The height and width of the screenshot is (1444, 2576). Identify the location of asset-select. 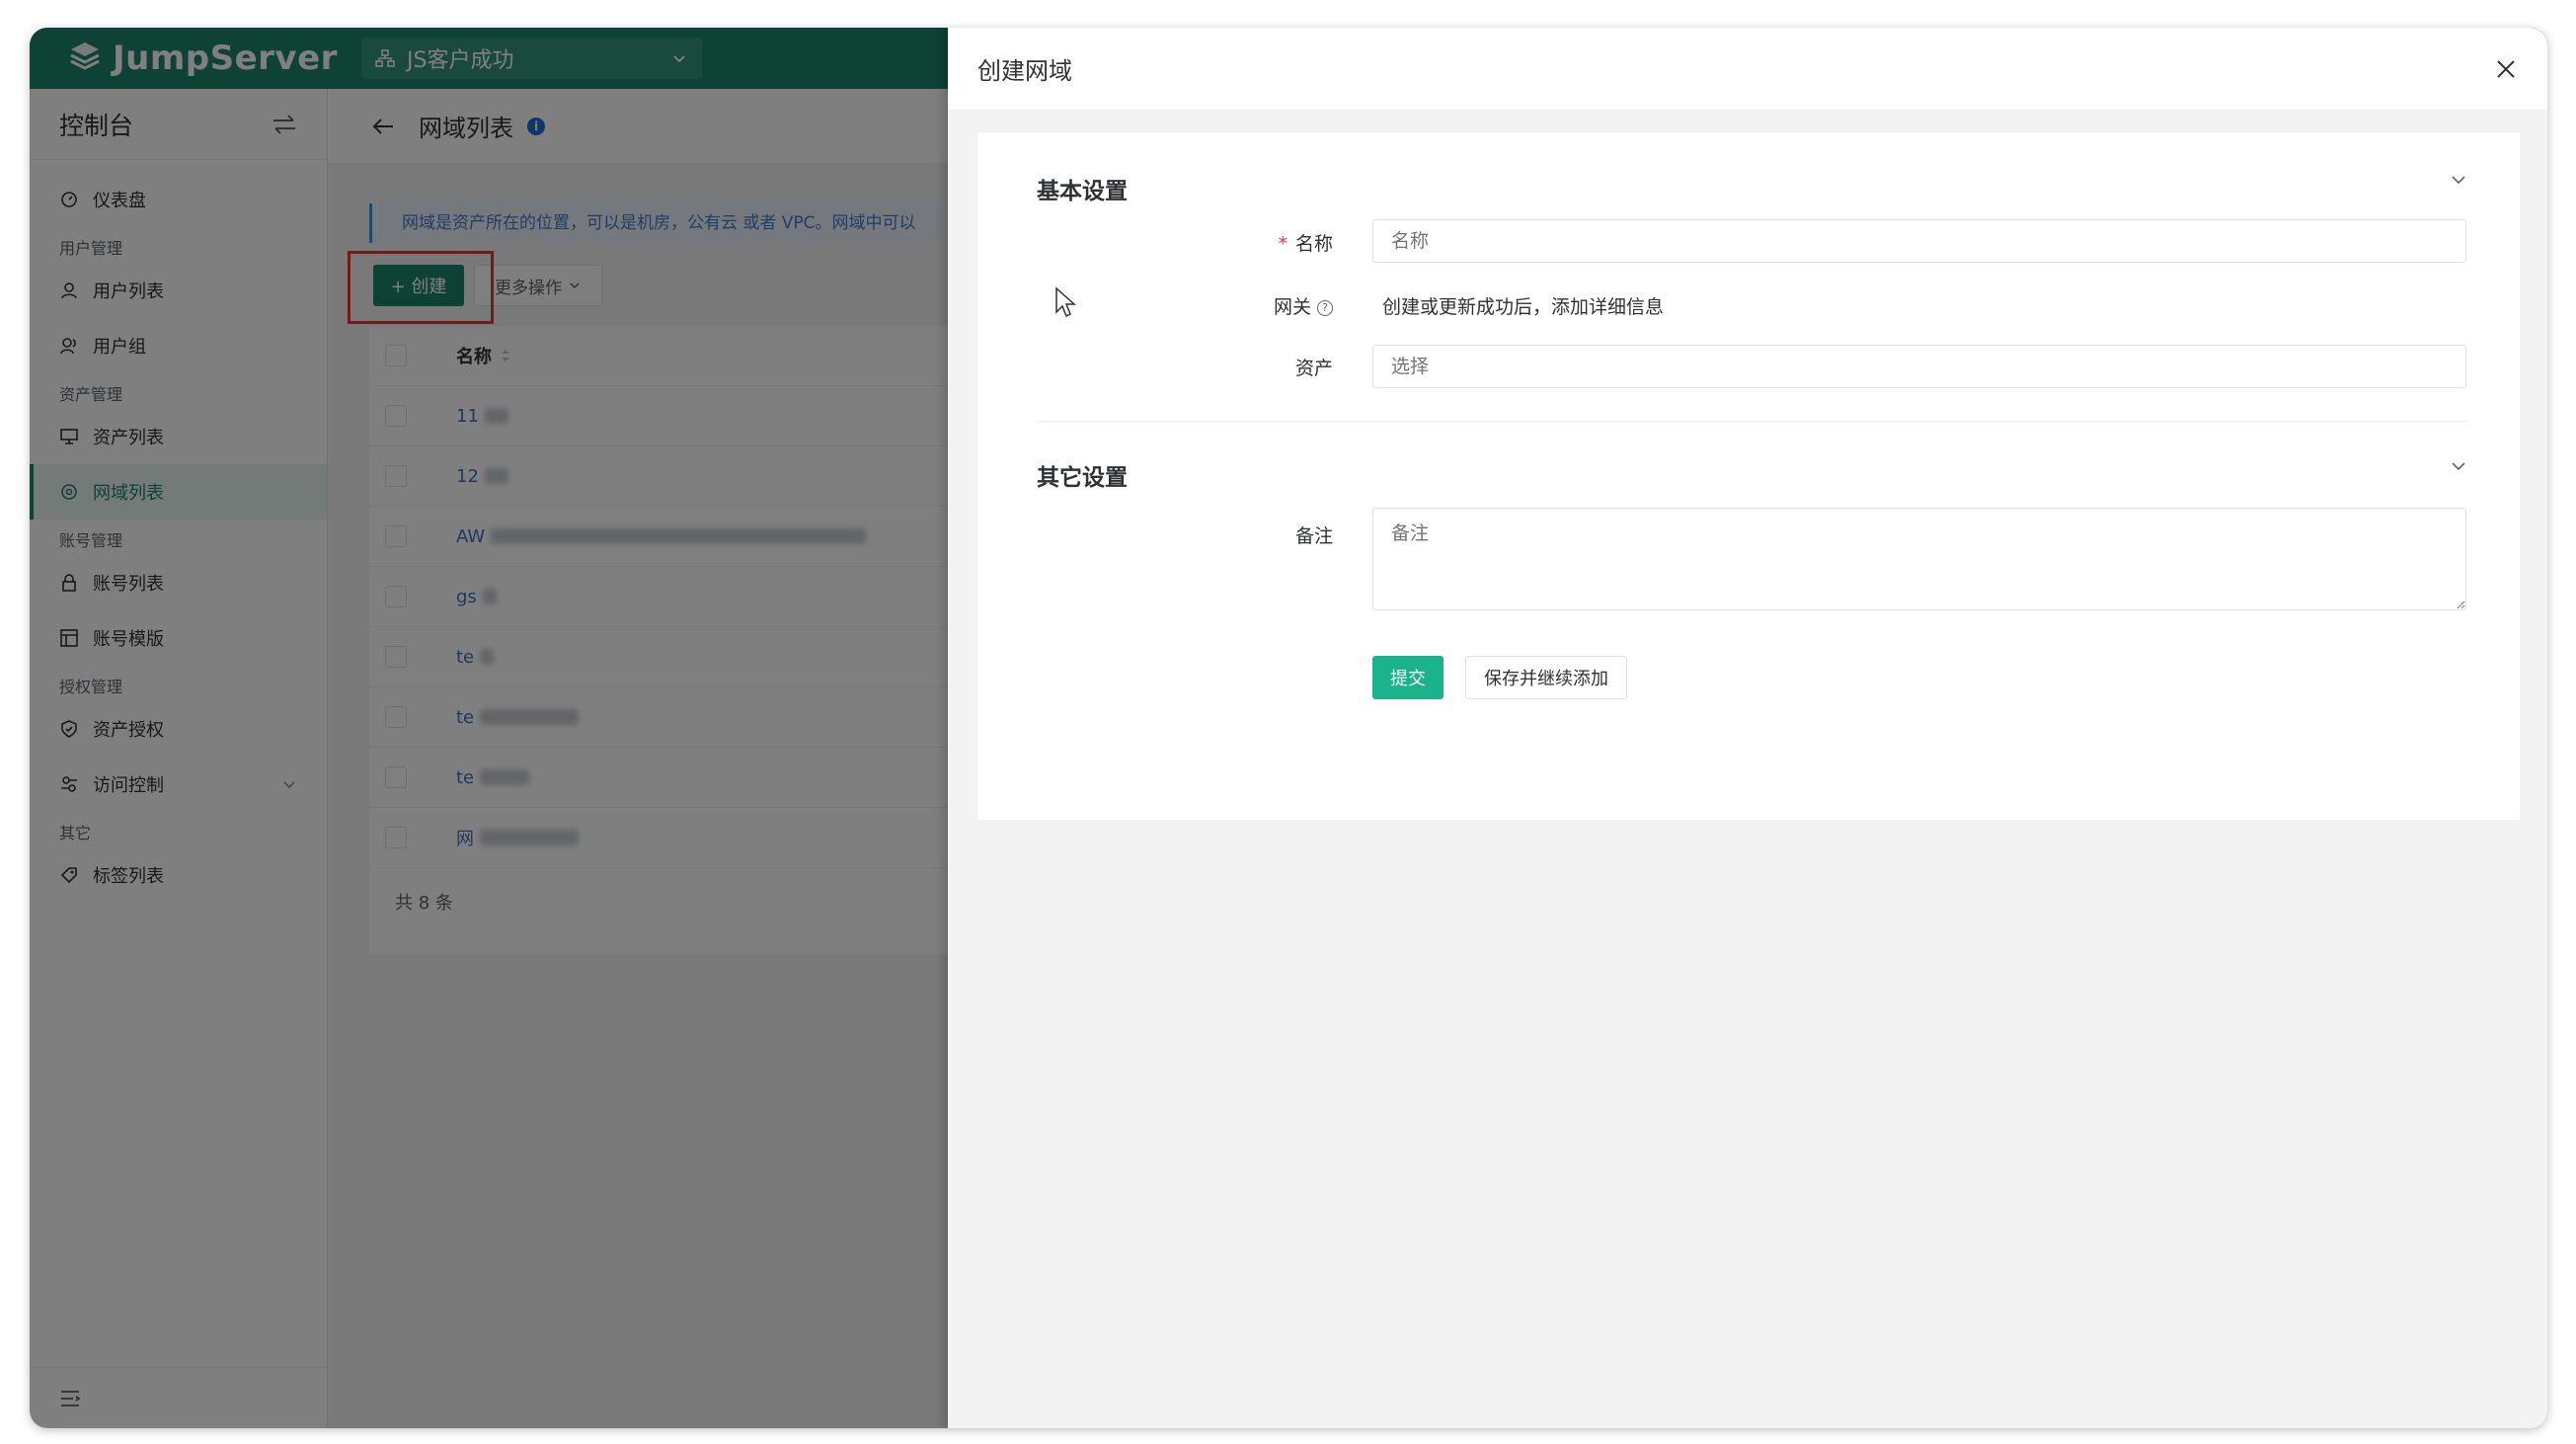
(1919, 366).